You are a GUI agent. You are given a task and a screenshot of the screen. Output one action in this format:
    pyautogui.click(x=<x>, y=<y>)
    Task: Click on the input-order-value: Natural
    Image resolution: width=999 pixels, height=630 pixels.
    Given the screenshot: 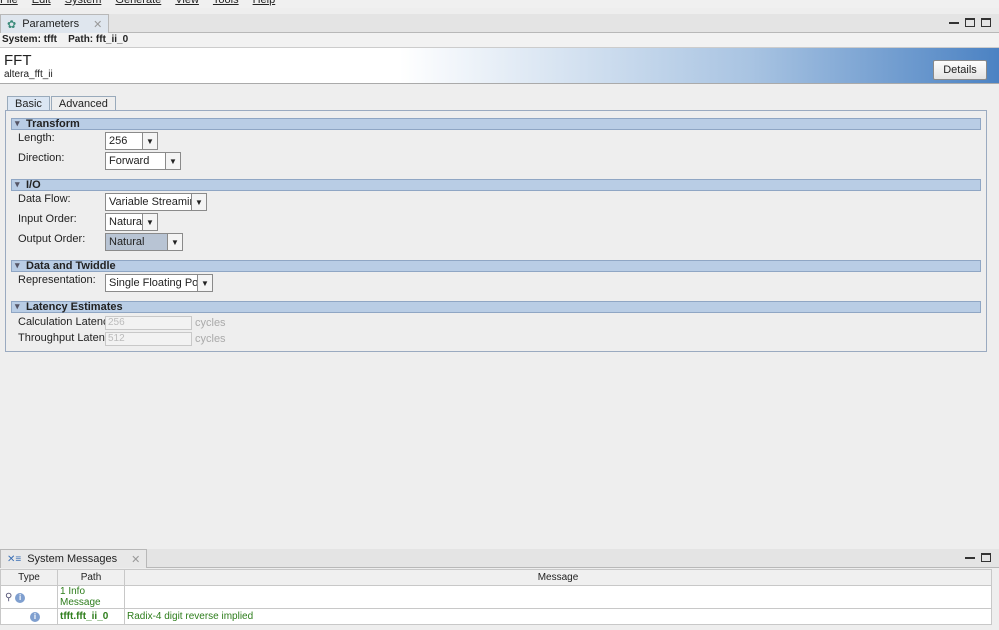 What is the action you would take?
    pyautogui.click(x=127, y=222)
    